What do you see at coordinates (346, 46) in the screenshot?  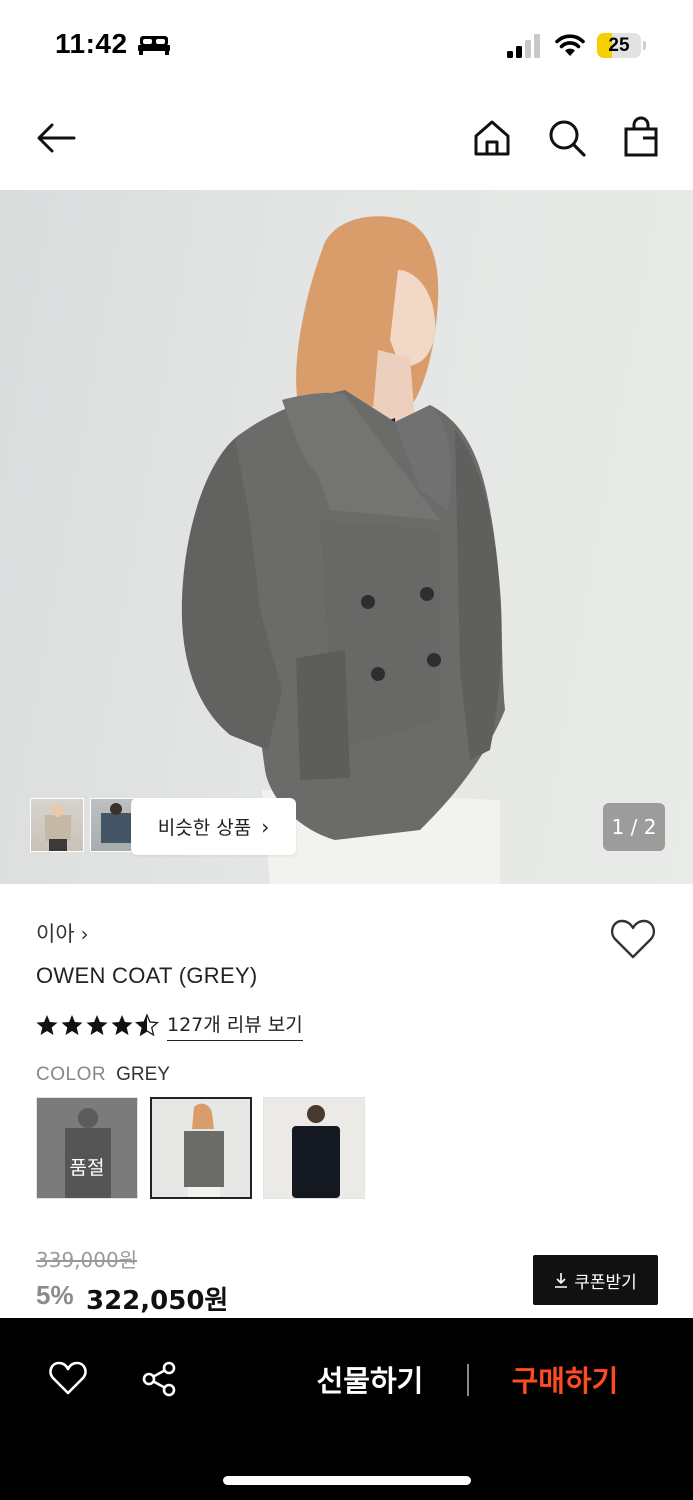 I see `status-bar: 11:42 25` at bounding box center [346, 46].